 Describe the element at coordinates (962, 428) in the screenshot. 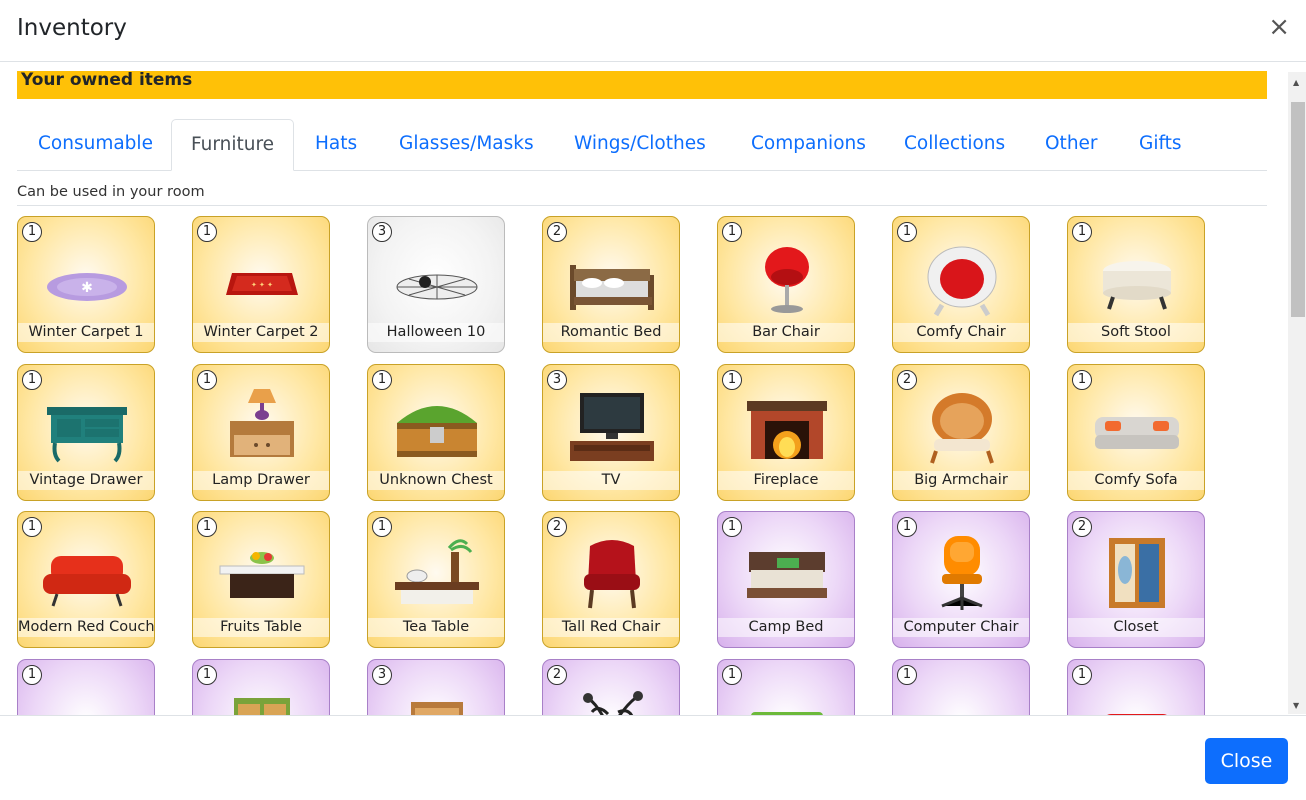

I see `wicker-armchair-icon` at that location.